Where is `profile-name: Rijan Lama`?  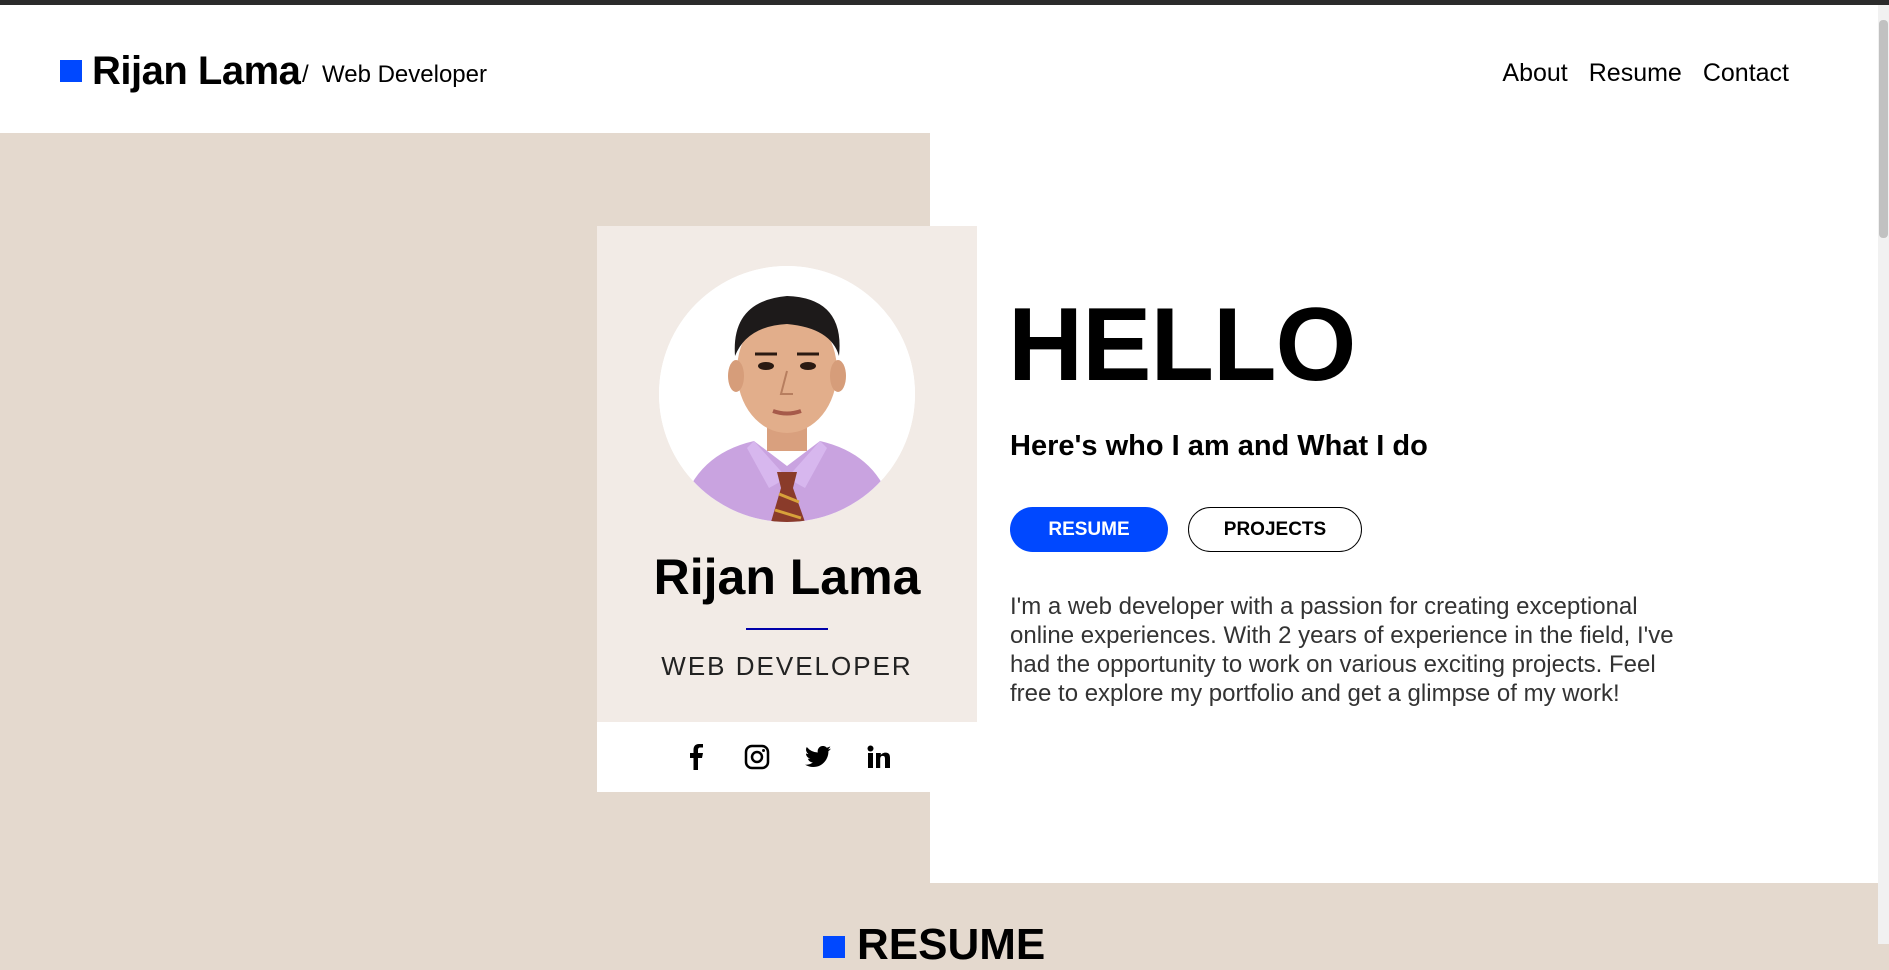
profile-name: Rijan Lama is located at coordinates (787, 577).